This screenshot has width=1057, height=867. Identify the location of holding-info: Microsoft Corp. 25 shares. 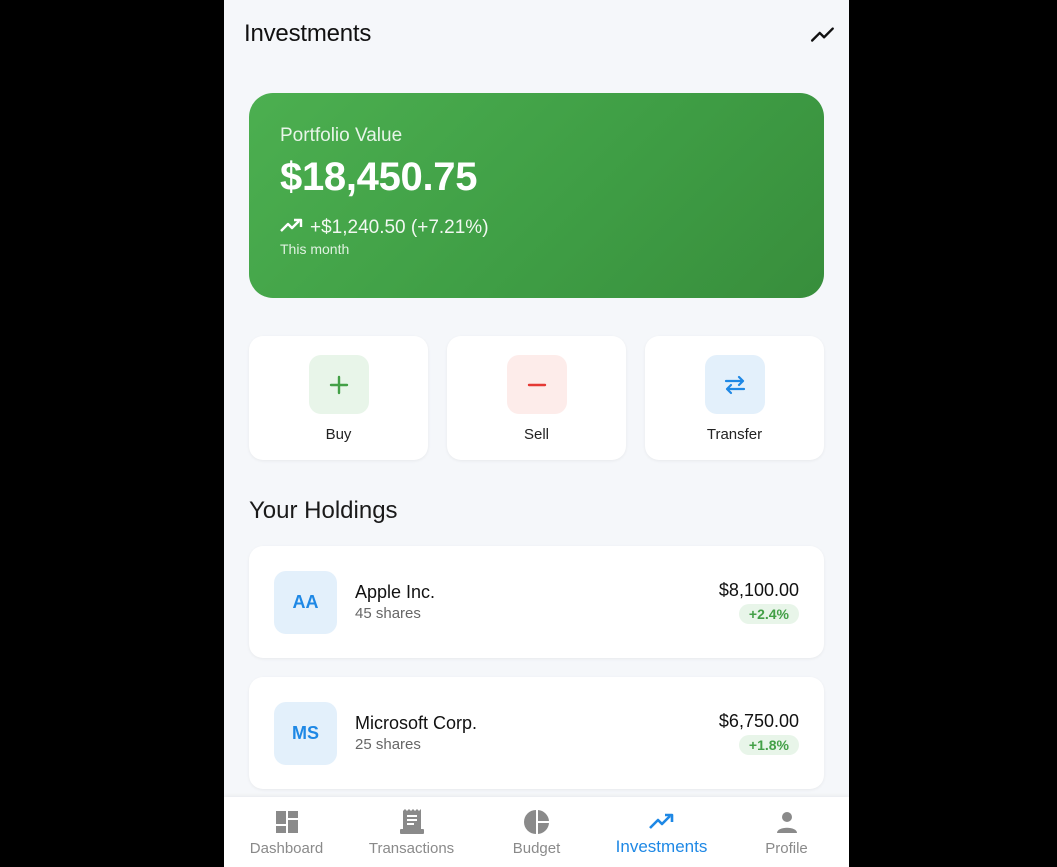
(537, 733).